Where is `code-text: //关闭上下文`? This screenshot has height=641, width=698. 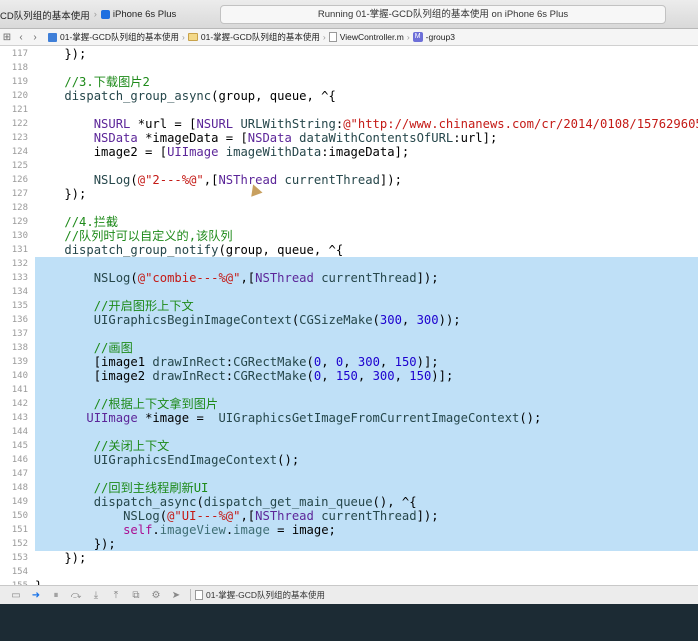 code-text: //关闭上下文 is located at coordinates (102, 446).